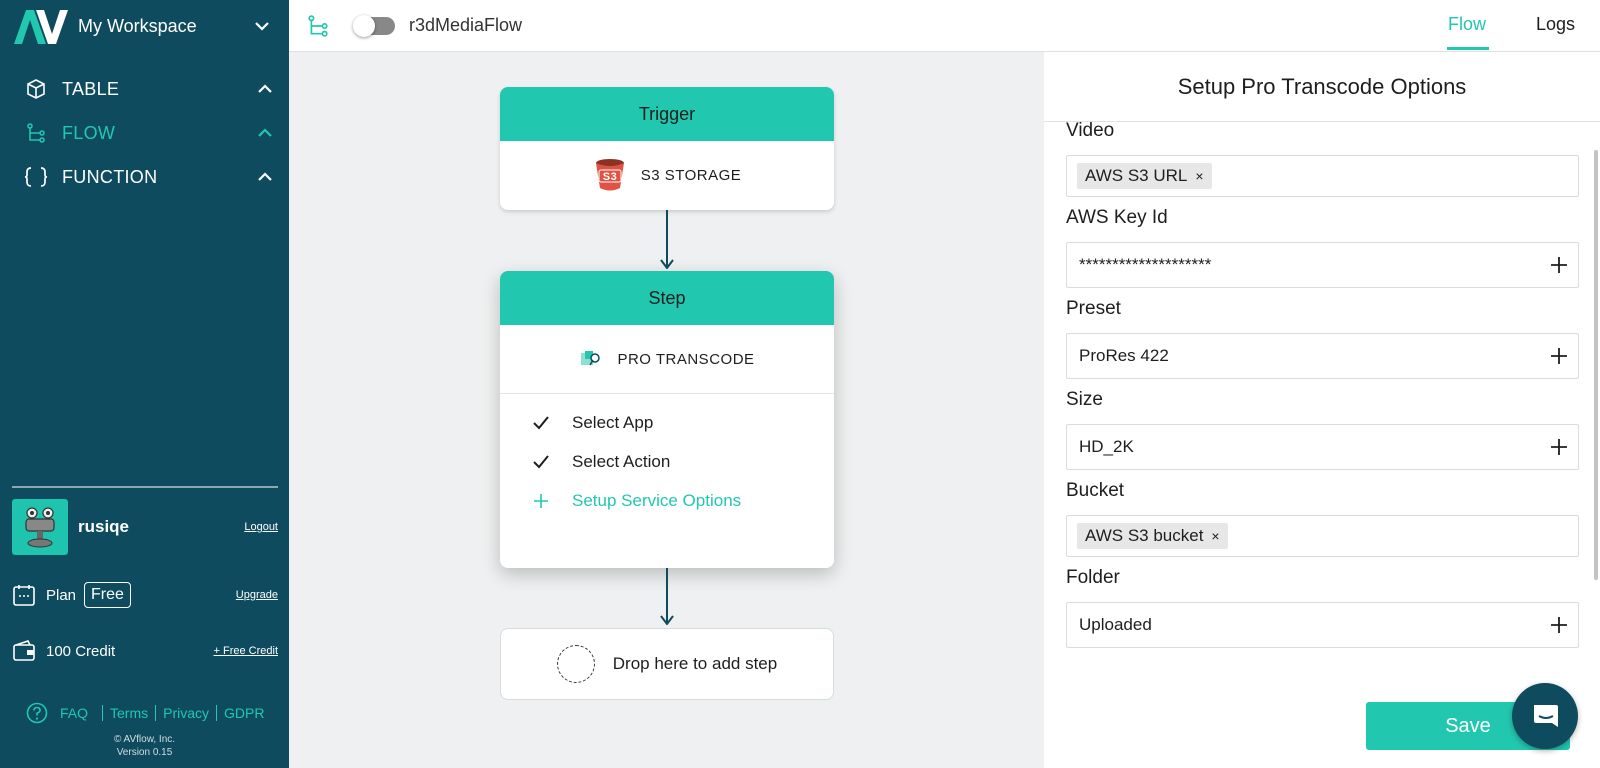 The width and height of the screenshot is (1600, 768). Describe the element at coordinates (149, 133) in the screenshot. I see `sidebar-item-flow: FLOW` at that location.